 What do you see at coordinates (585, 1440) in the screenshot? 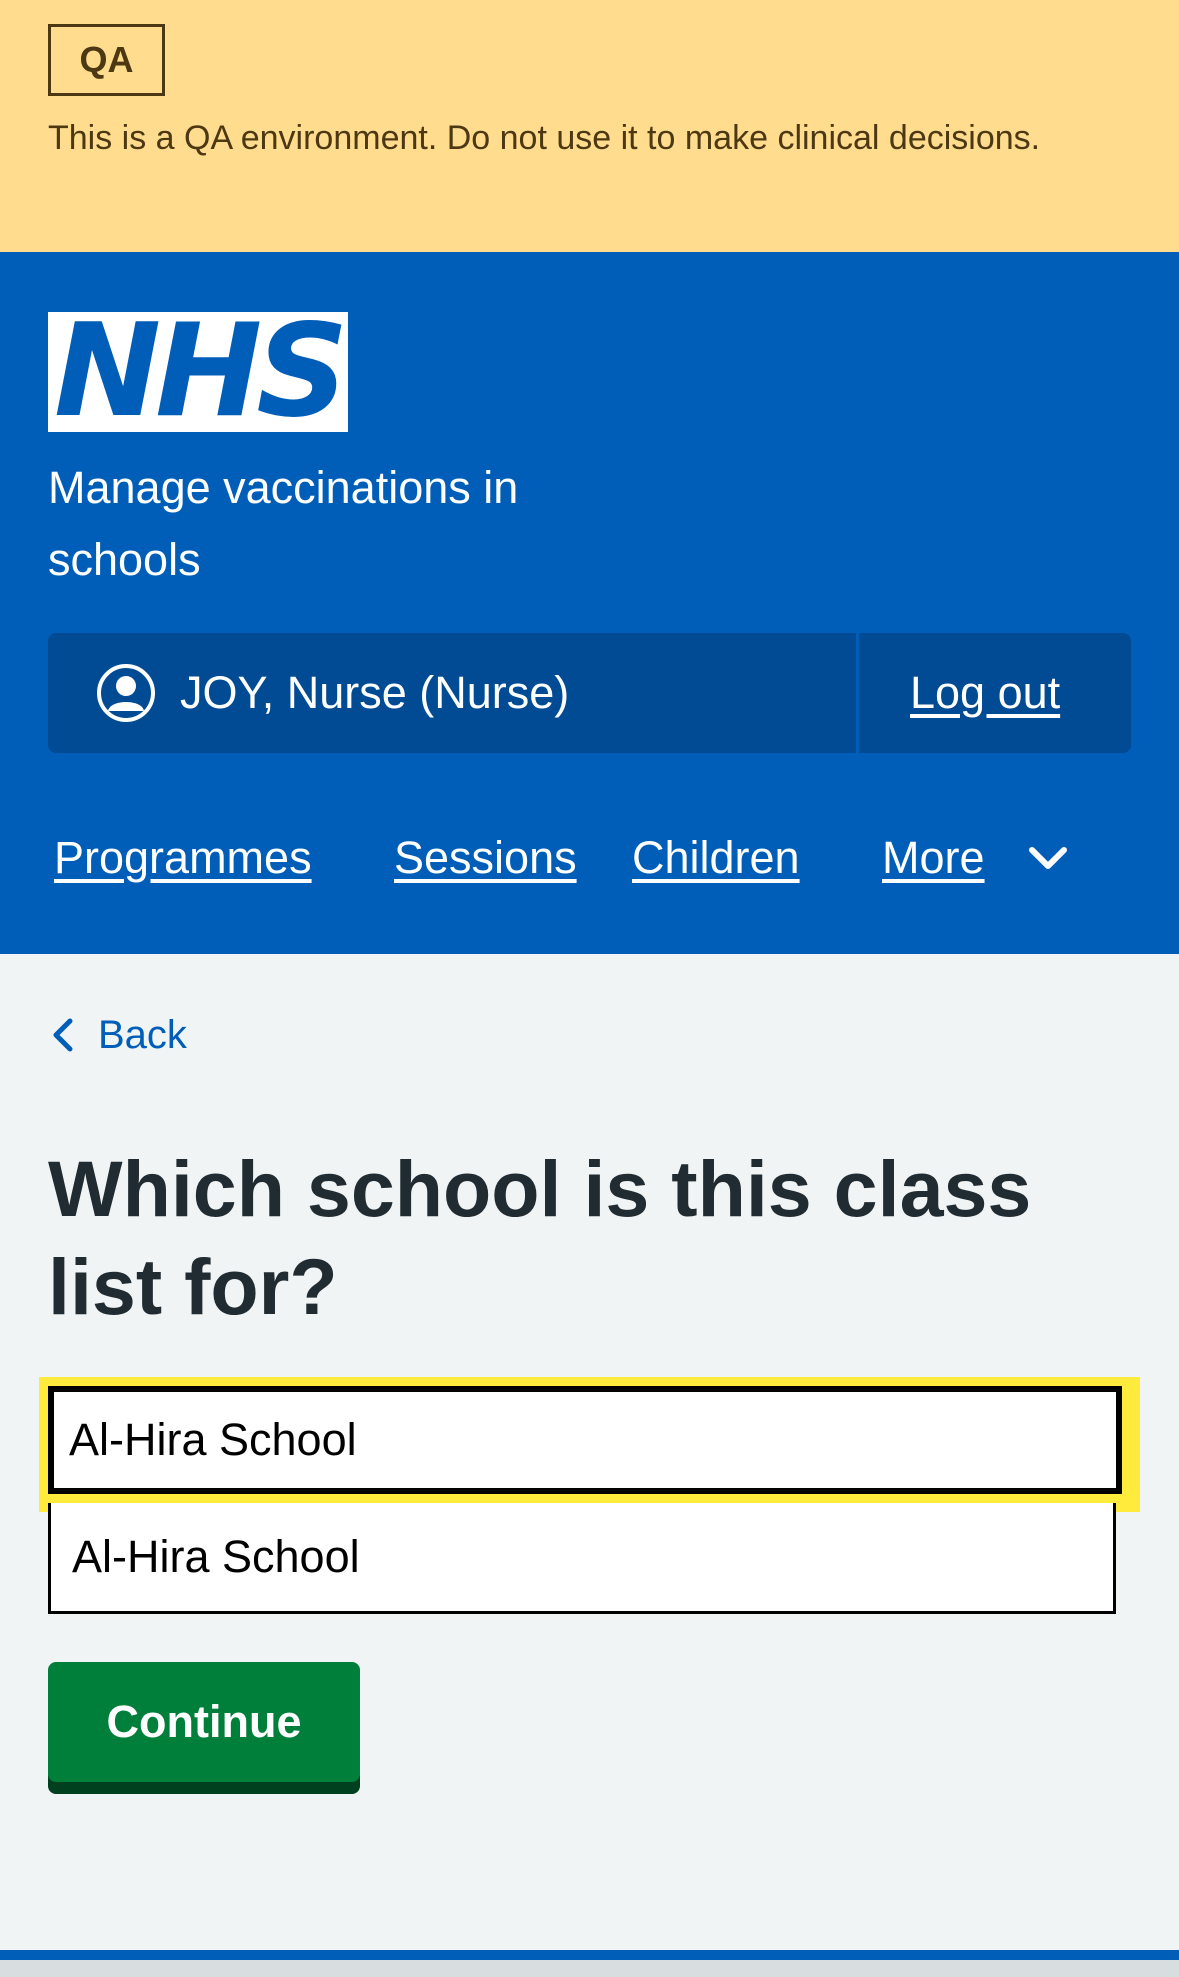
I see `school-input: Al-Hira School` at bounding box center [585, 1440].